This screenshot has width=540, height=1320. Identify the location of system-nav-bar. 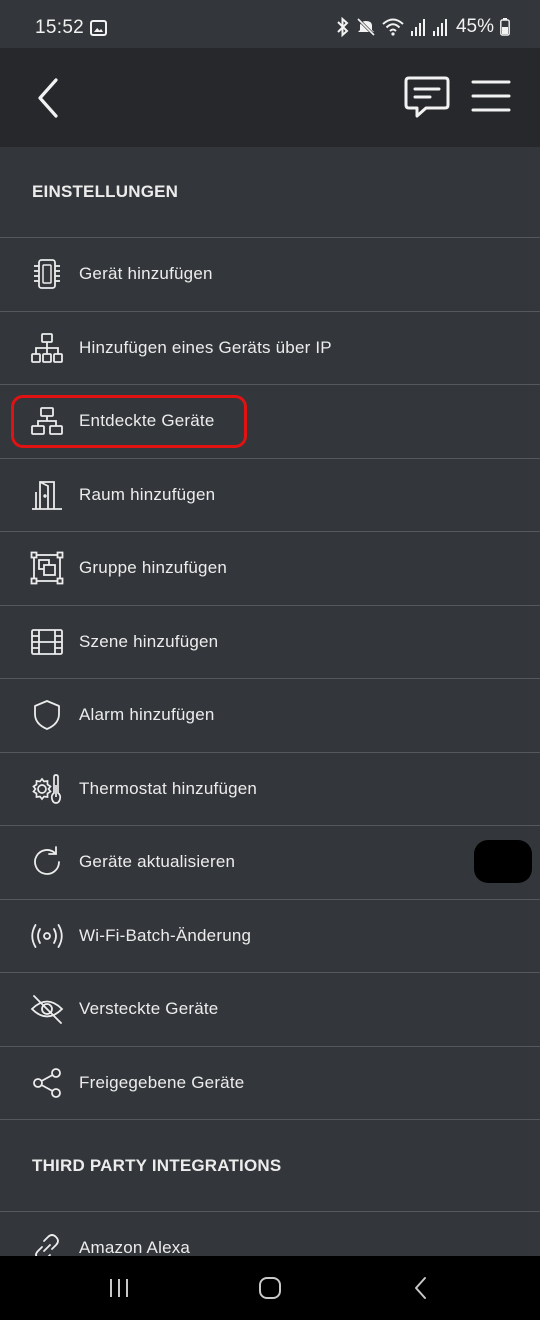
(270, 1288).